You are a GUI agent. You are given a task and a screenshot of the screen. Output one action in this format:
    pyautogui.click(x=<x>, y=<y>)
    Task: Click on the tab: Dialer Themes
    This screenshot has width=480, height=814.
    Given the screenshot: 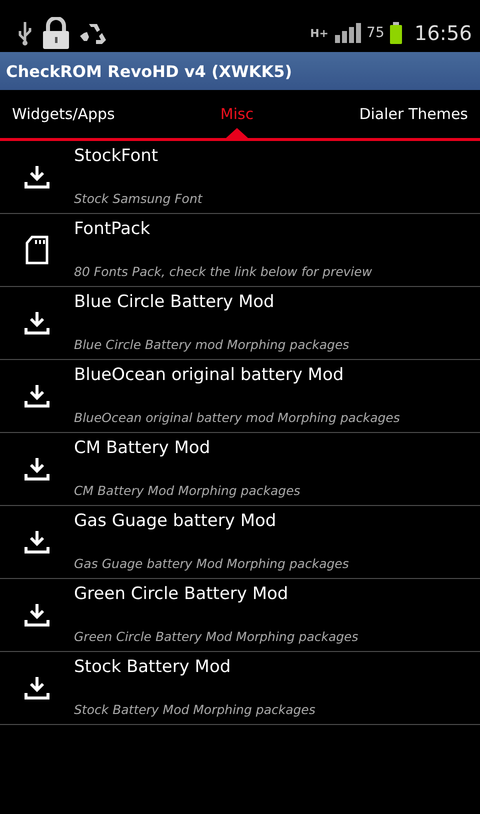 What is the action you would take?
    pyautogui.click(x=413, y=114)
    